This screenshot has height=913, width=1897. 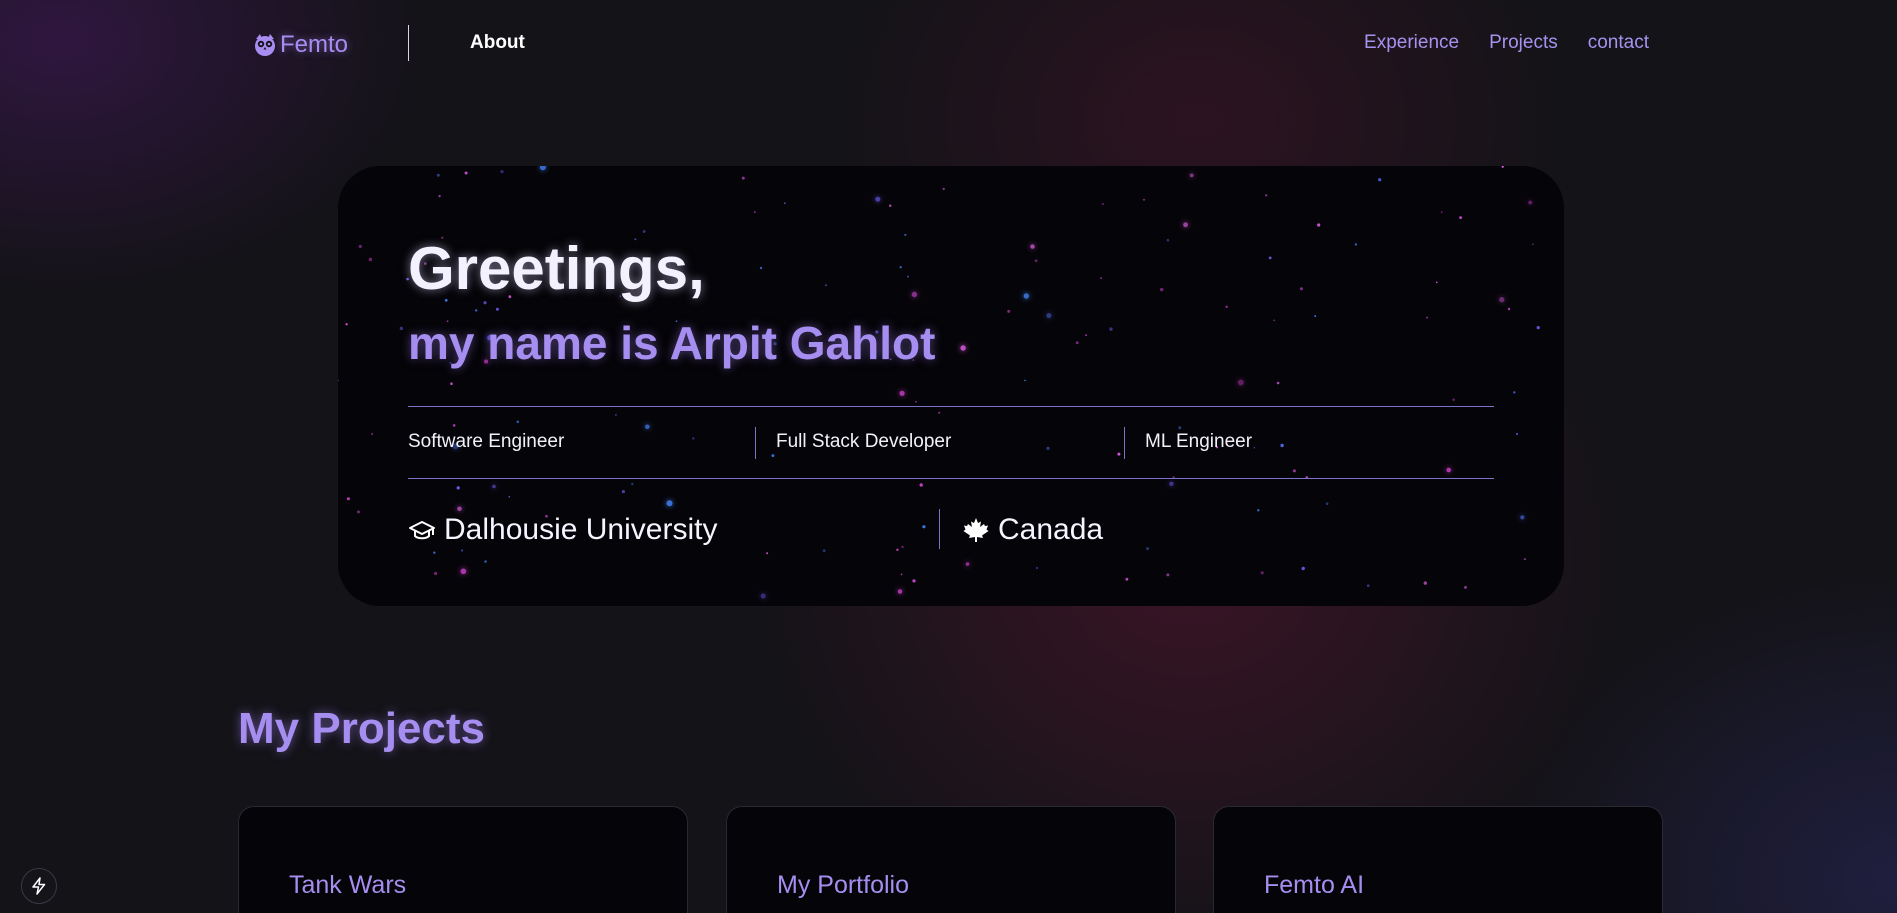 I want to click on brand-name: Femto, so click(x=314, y=44).